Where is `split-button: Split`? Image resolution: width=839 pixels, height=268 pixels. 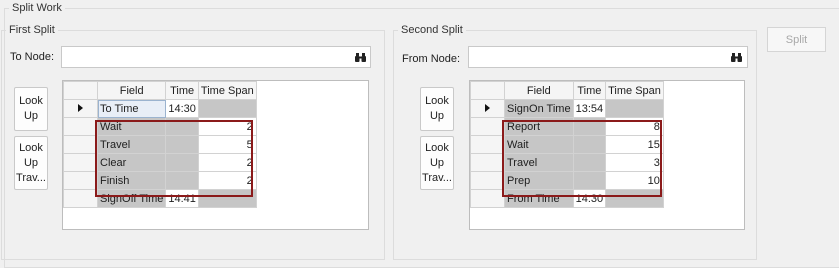 split-button: Split is located at coordinates (796, 39).